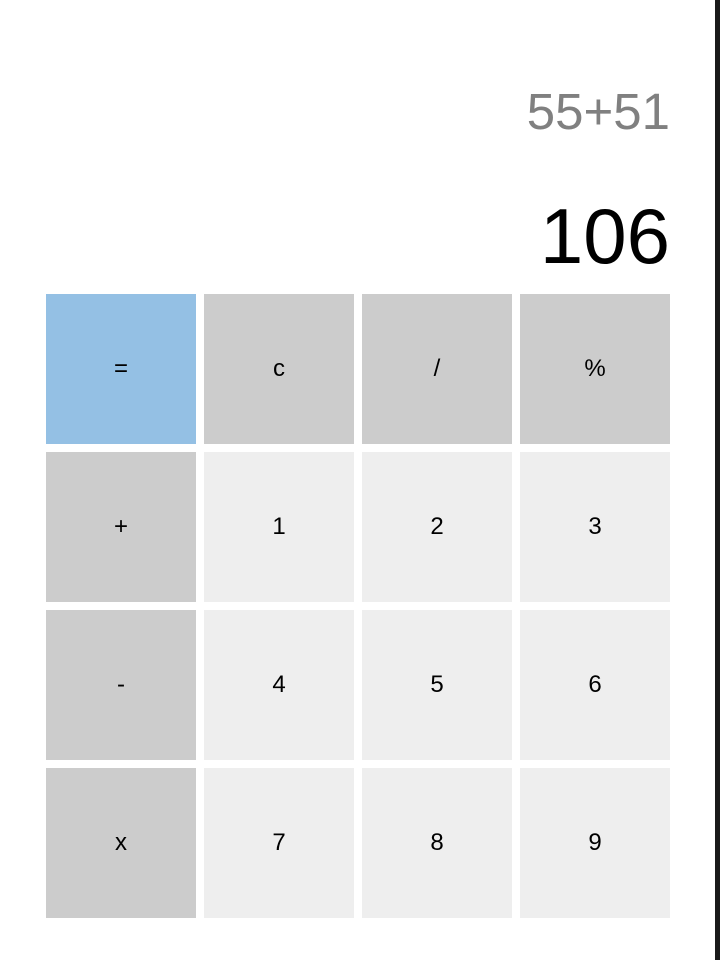 This screenshot has height=960, width=720. Describe the element at coordinates (121, 527) in the screenshot. I see `plus-button: +` at that location.